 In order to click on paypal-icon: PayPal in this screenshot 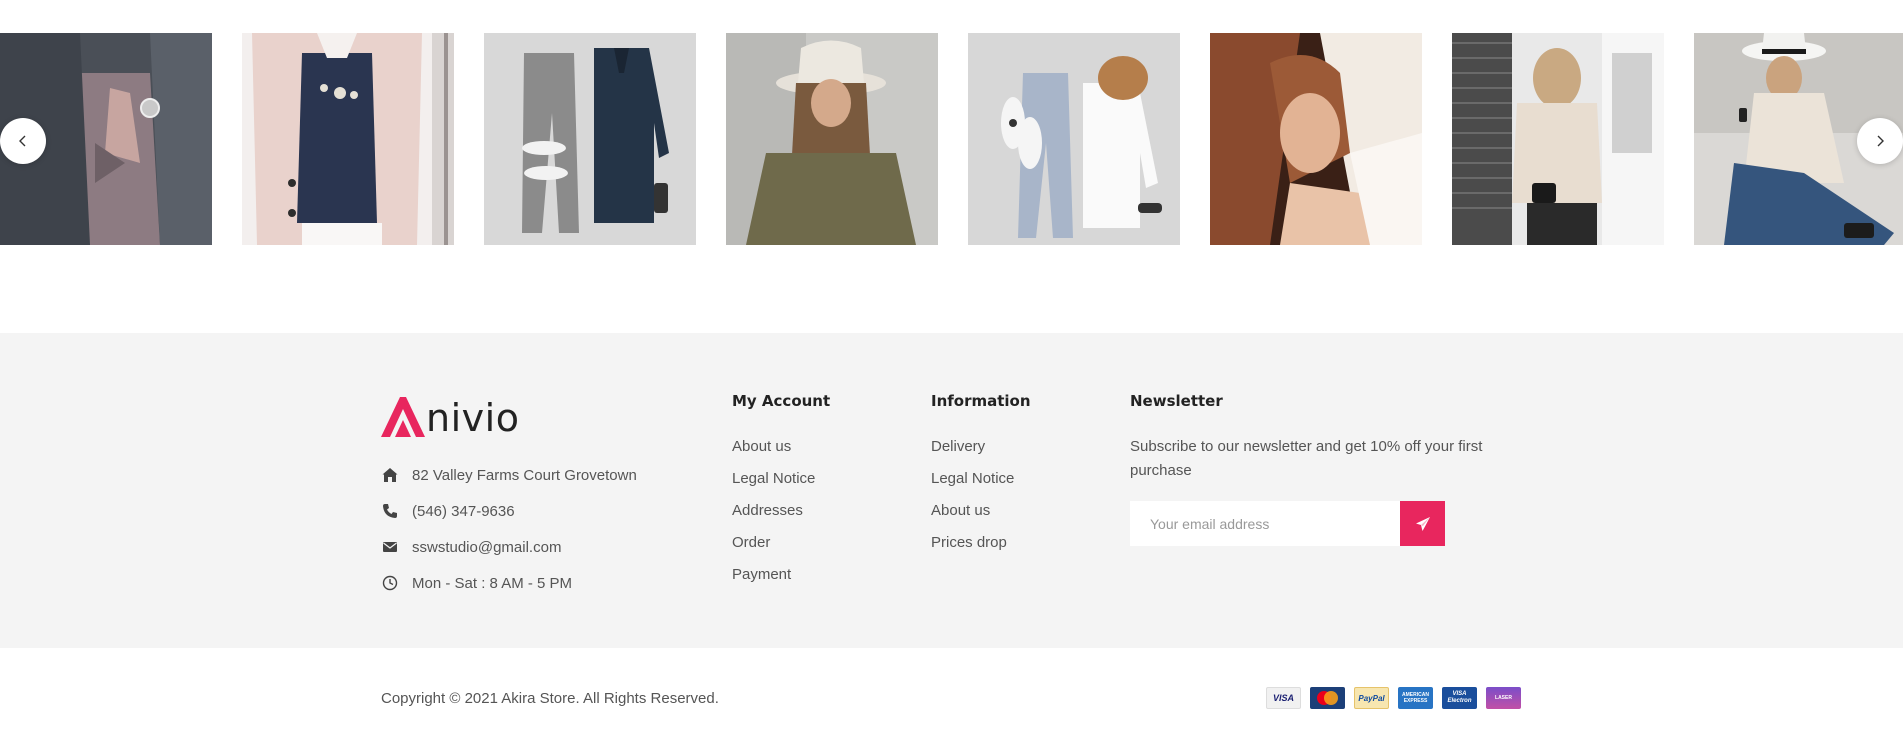, I will do `click(1371, 698)`.